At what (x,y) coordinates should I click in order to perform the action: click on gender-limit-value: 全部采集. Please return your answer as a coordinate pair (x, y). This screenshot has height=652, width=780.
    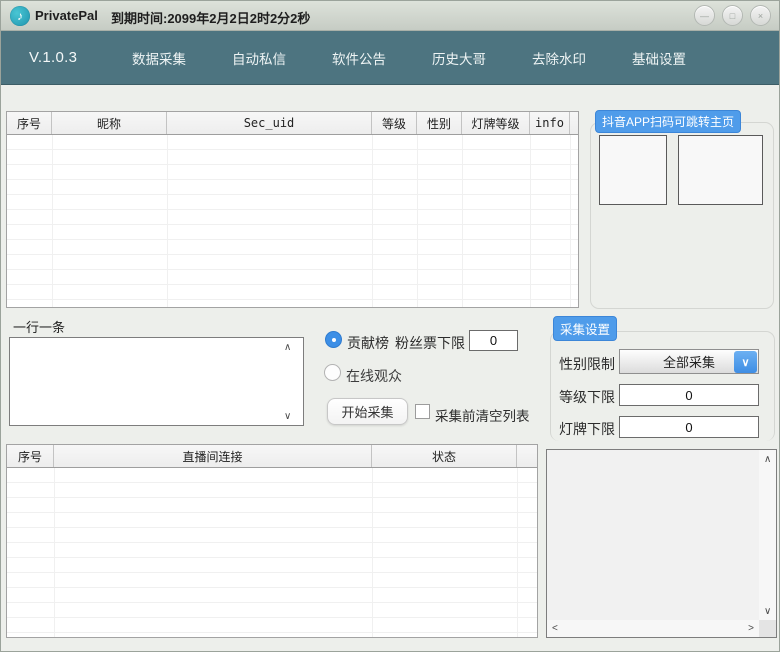
    Looking at the image, I should click on (688, 362).